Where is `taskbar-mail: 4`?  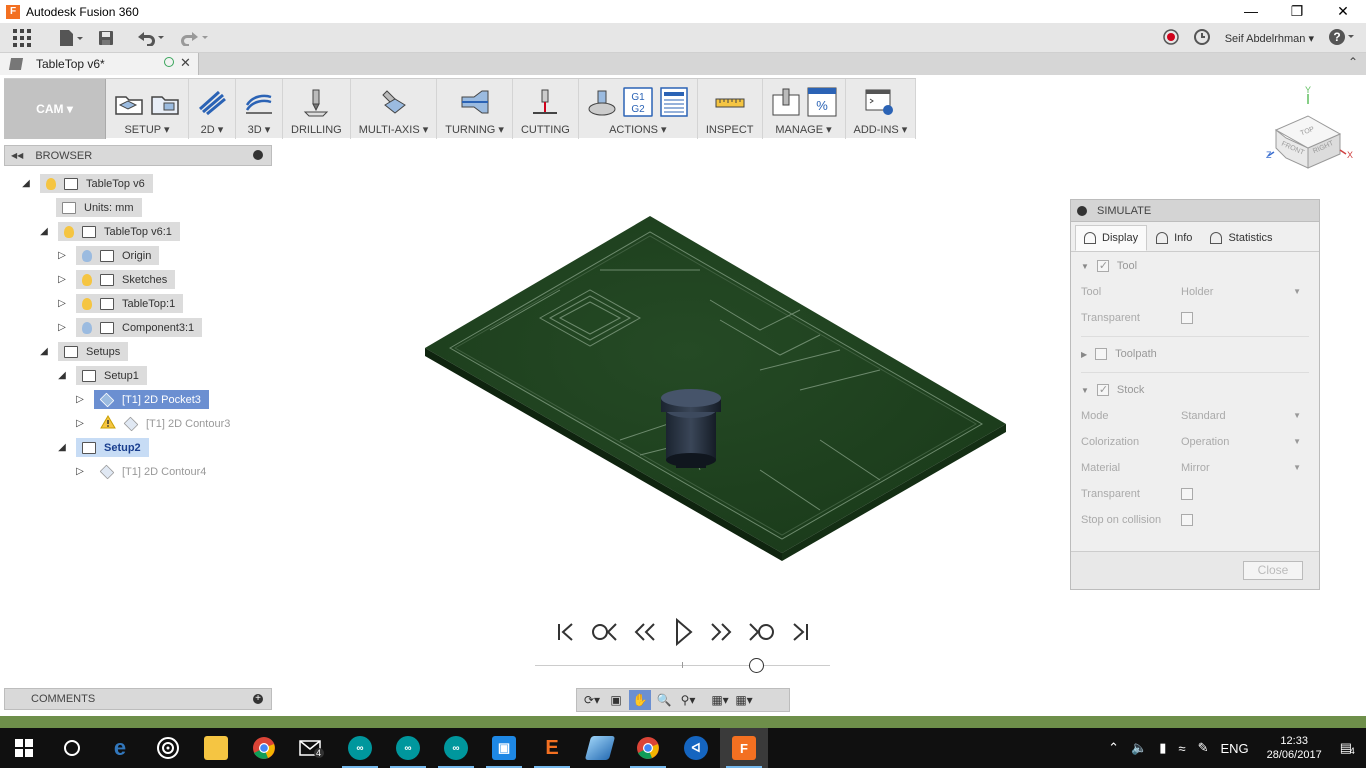 taskbar-mail: 4 is located at coordinates (312, 748).